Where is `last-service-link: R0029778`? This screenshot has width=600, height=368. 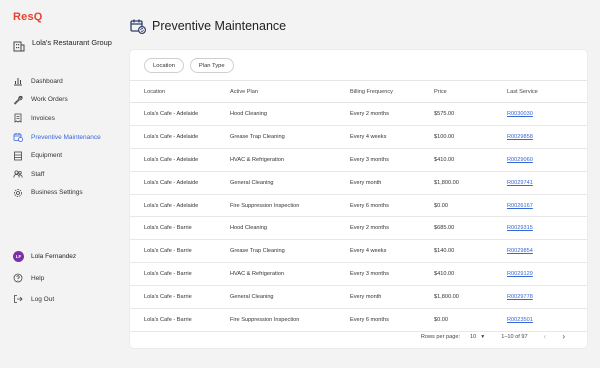 last-service-link: R0029778 is located at coordinates (520, 297).